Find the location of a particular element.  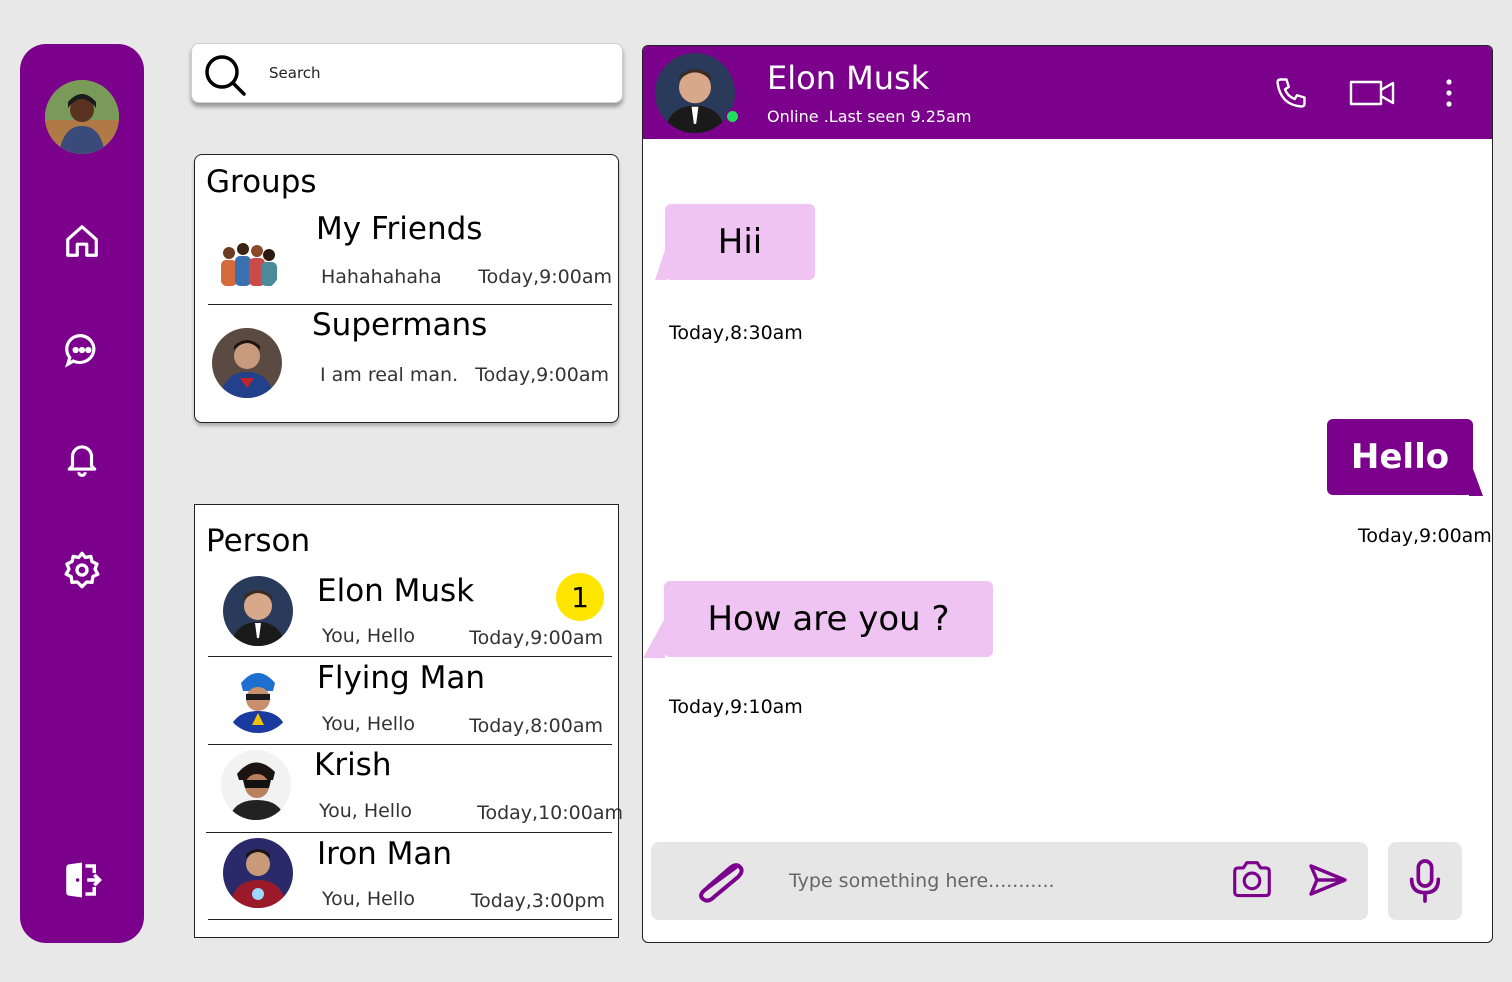

person-row-iron-man: Iron Man You, Hello Today,3:00pm is located at coordinates (410, 876).